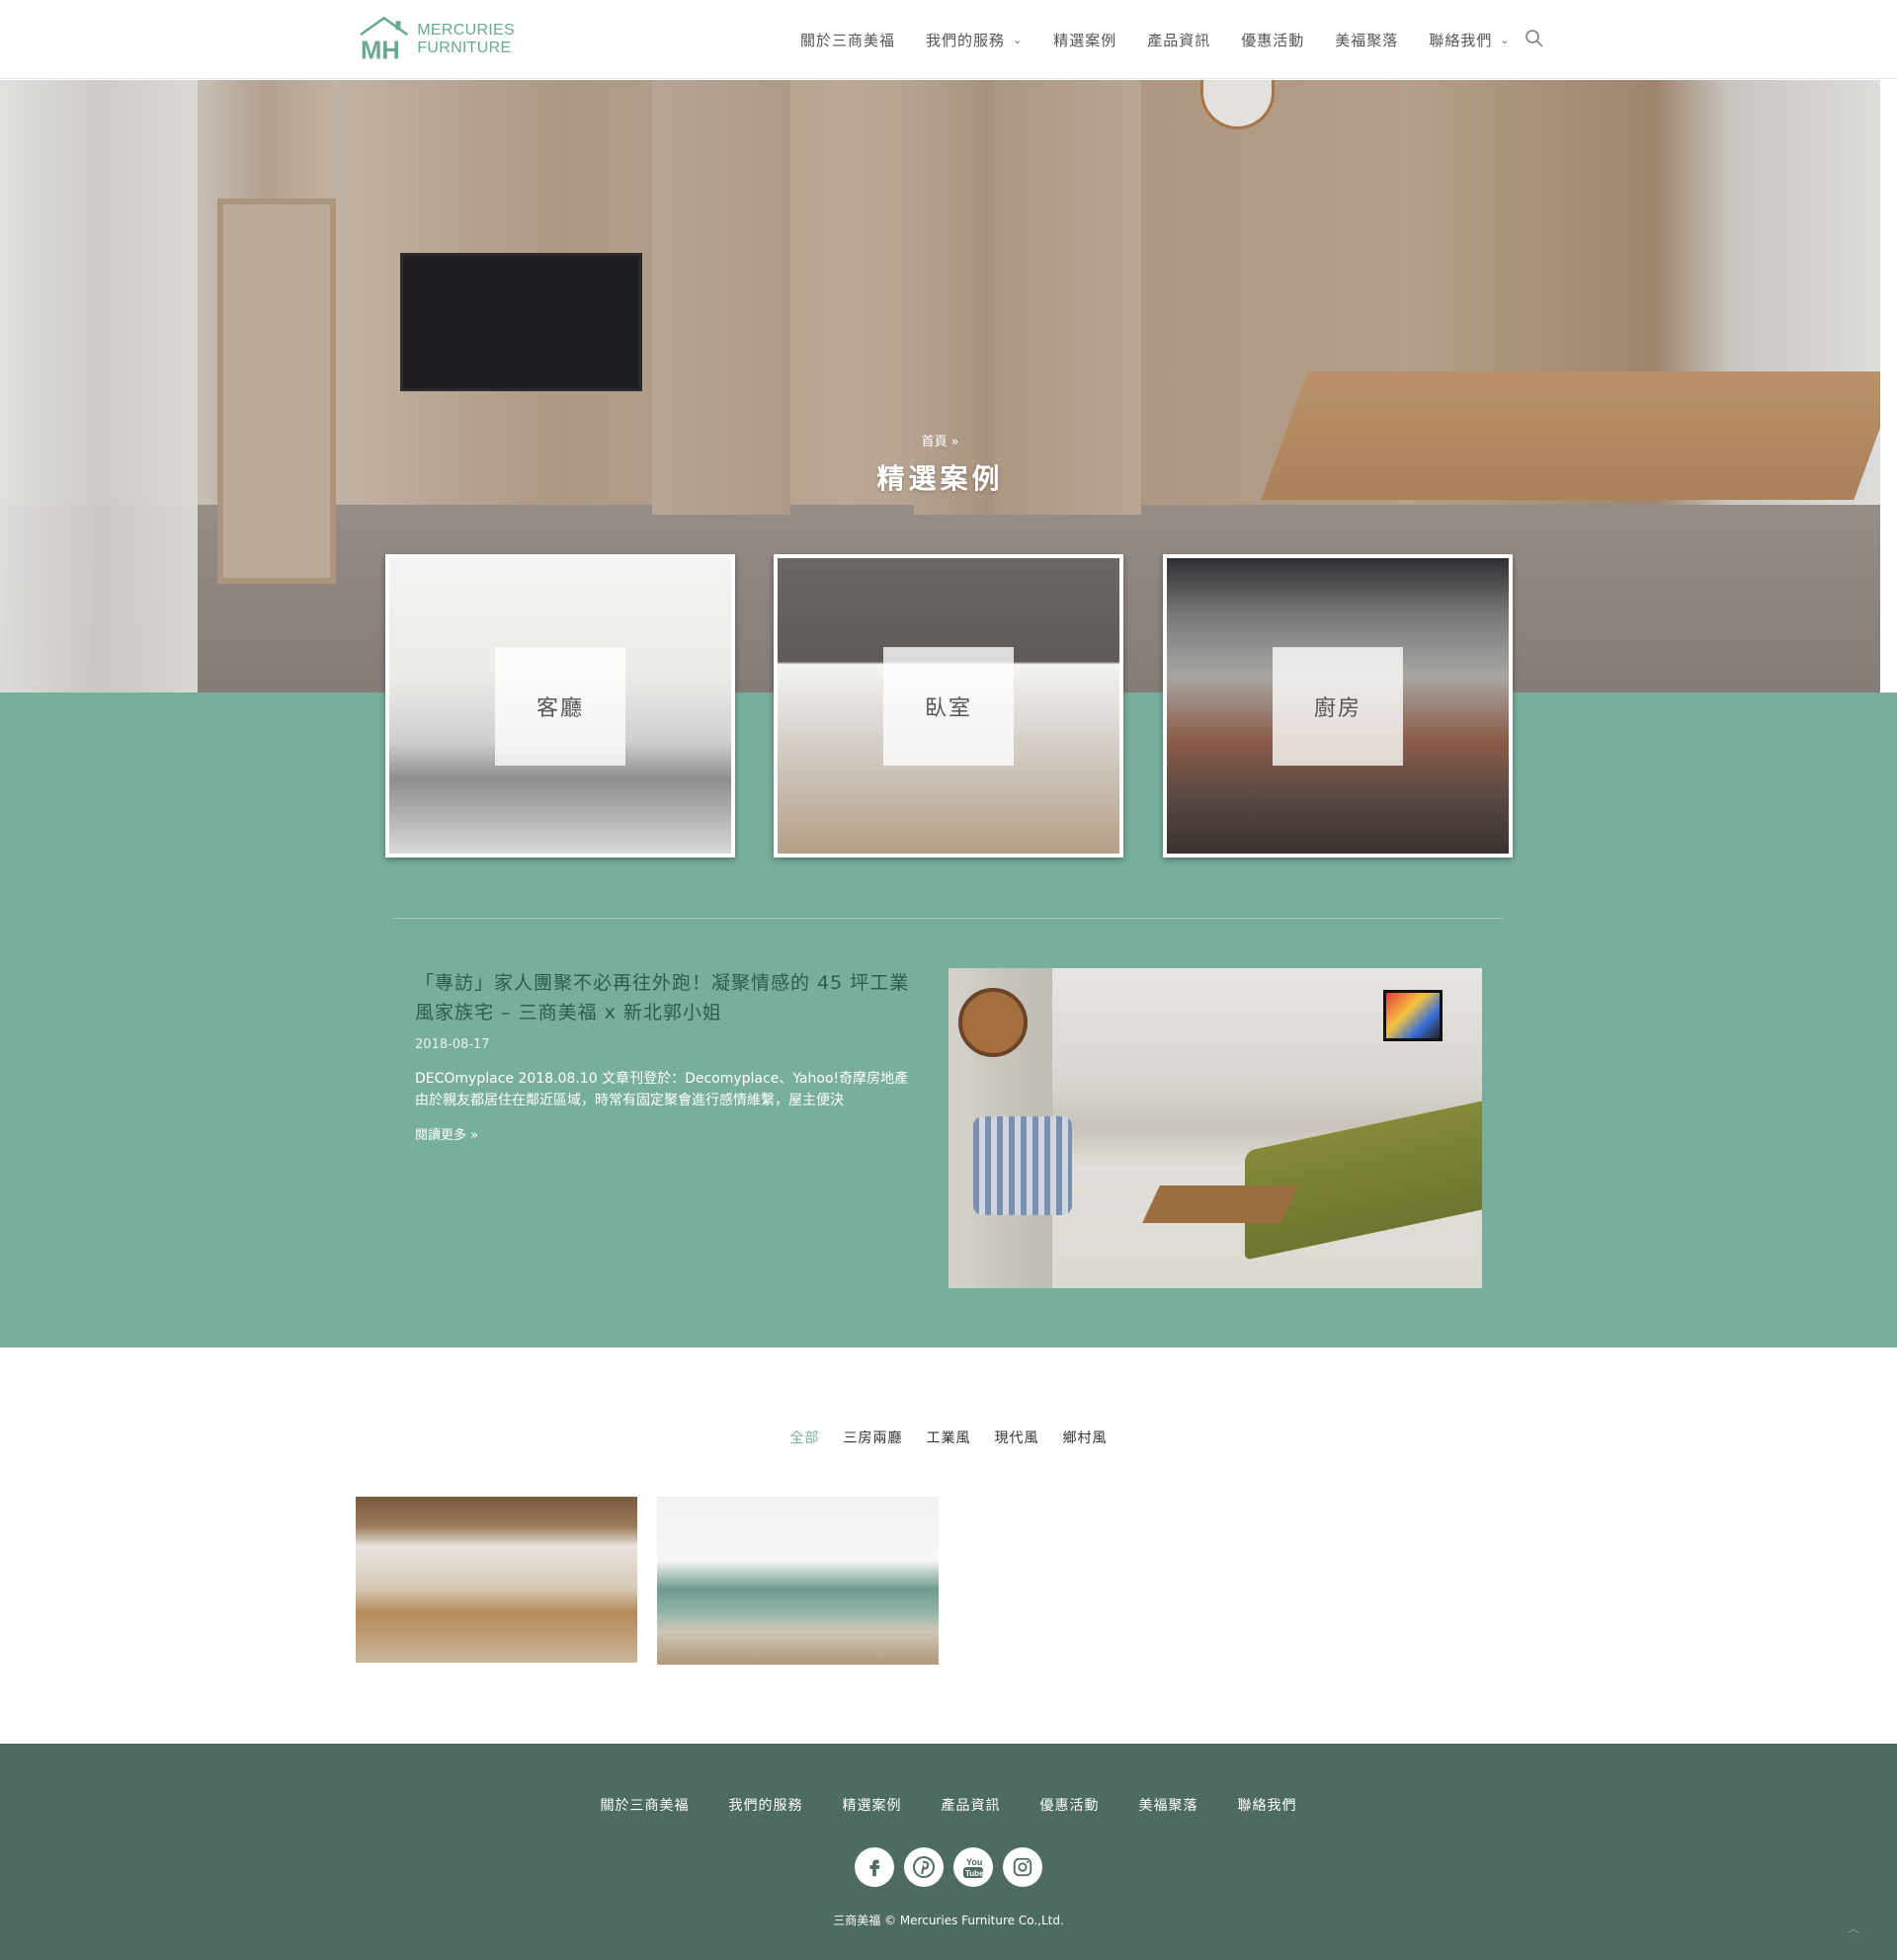  I want to click on nav-label: 我們的服務, so click(966, 40).